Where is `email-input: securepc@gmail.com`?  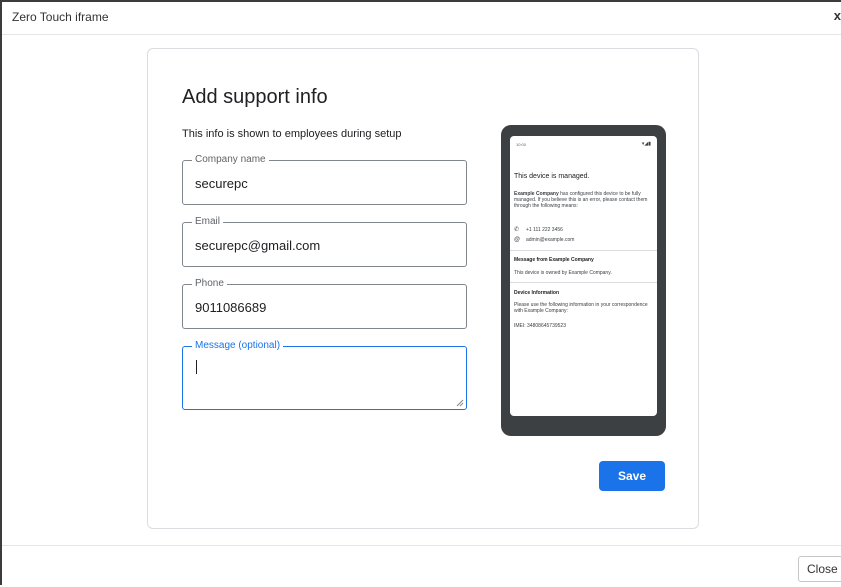 email-input: securepc@gmail.com is located at coordinates (257, 245).